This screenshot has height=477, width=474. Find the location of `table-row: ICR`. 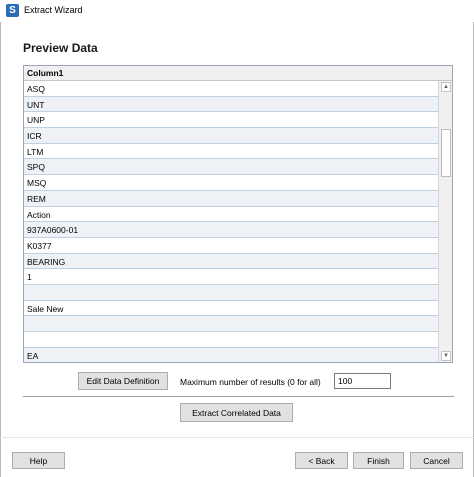

table-row: ICR is located at coordinates (231, 136).